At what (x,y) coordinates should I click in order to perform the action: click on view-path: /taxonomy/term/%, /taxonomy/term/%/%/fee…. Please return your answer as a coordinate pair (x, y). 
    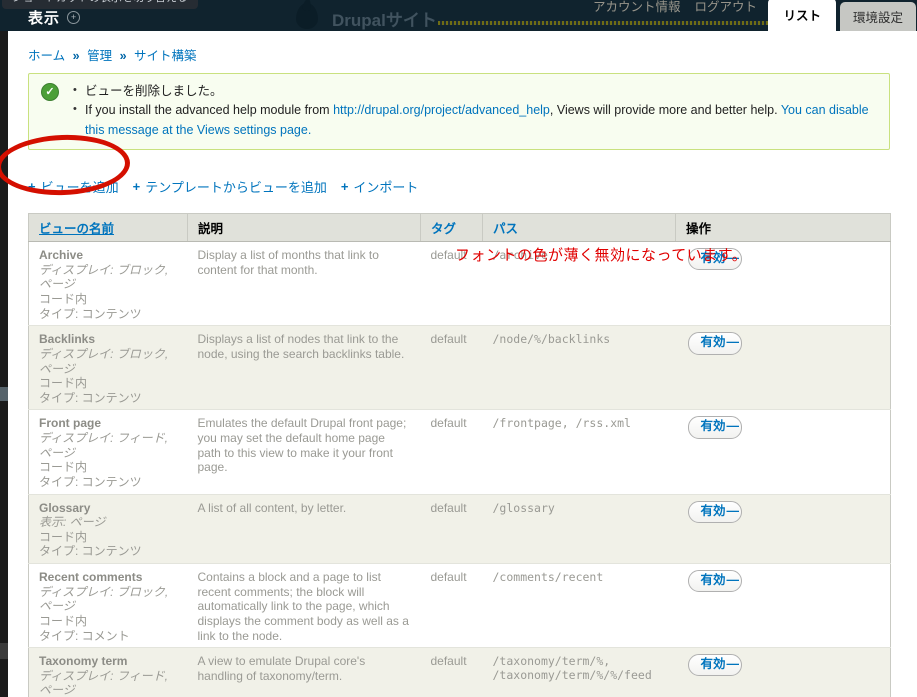
    Looking at the image, I should click on (579, 672).